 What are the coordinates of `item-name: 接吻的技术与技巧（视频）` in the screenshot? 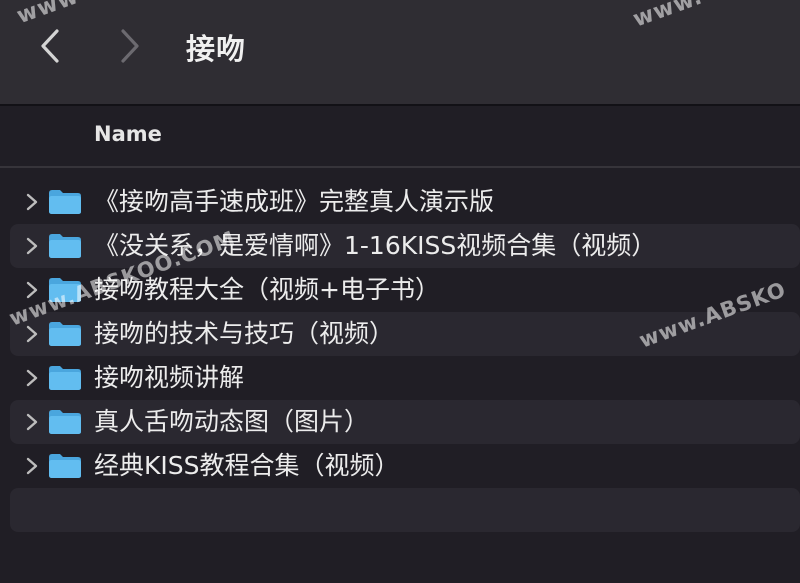 It's located at (244, 333).